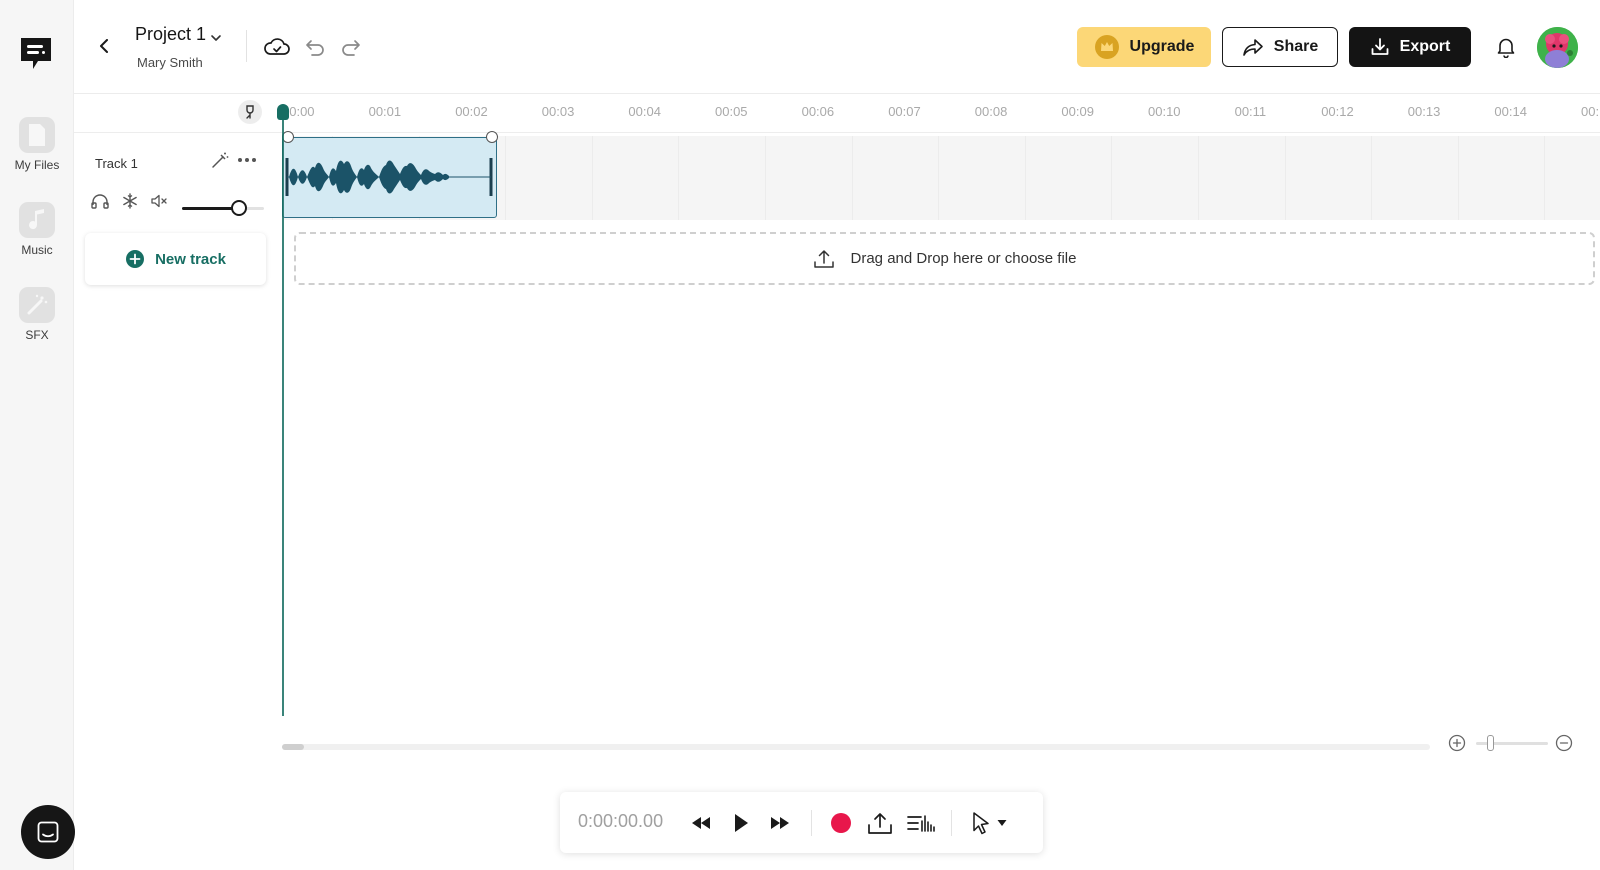 The image size is (1600, 870). Describe the element at coordinates (492, 137) in the screenshot. I see `clip-end-handle` at that location.